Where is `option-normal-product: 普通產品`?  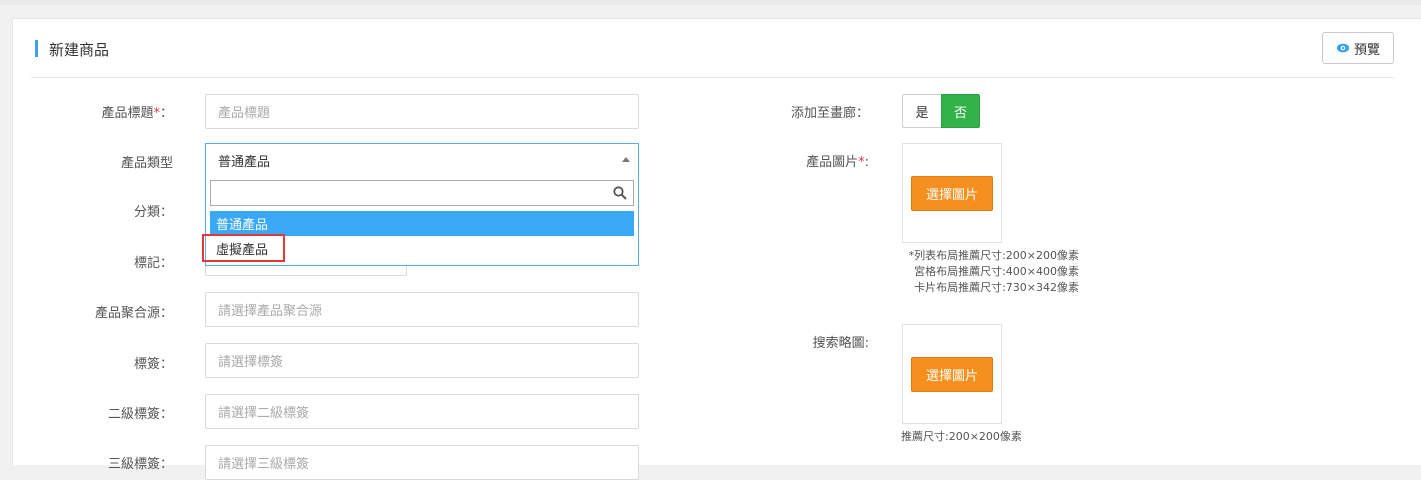
option-normal-product: 普通產品 is located at coordinates (422, 223).